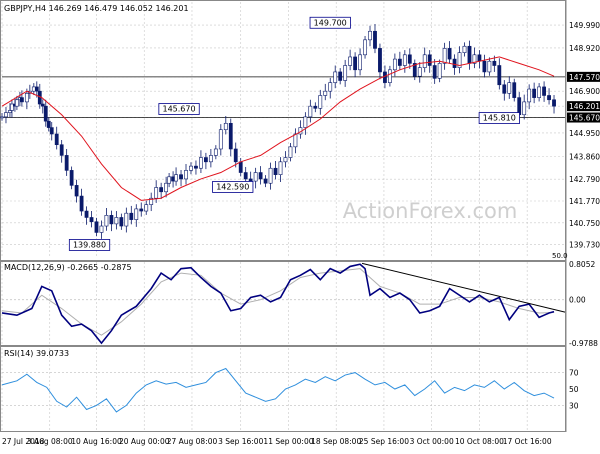 The width and height of the screenshot is (600, 454). What do you see at coordinates (384, 441) in the screenshot?
I see `x-tick-label: 25 Sep 16:00` at bounding box center [384, 441].